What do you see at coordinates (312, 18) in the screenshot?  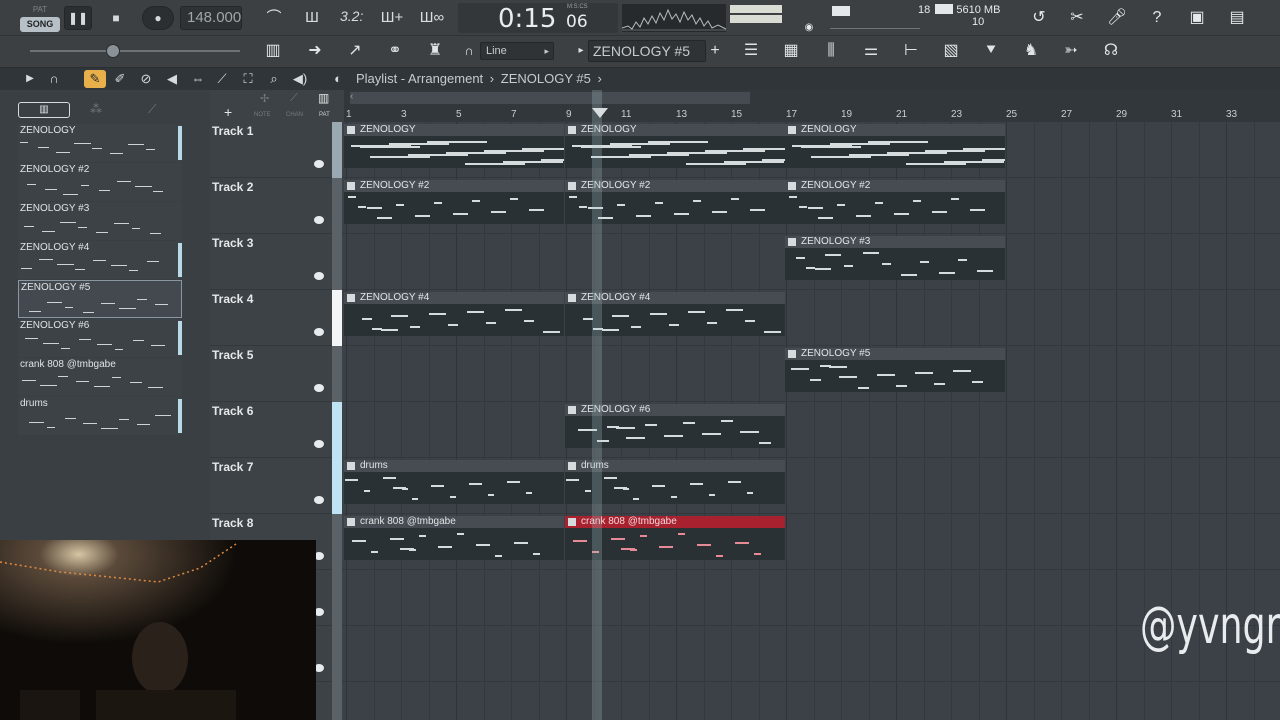 I see `wait-icon: Ш` at bounding box center [312, 18].